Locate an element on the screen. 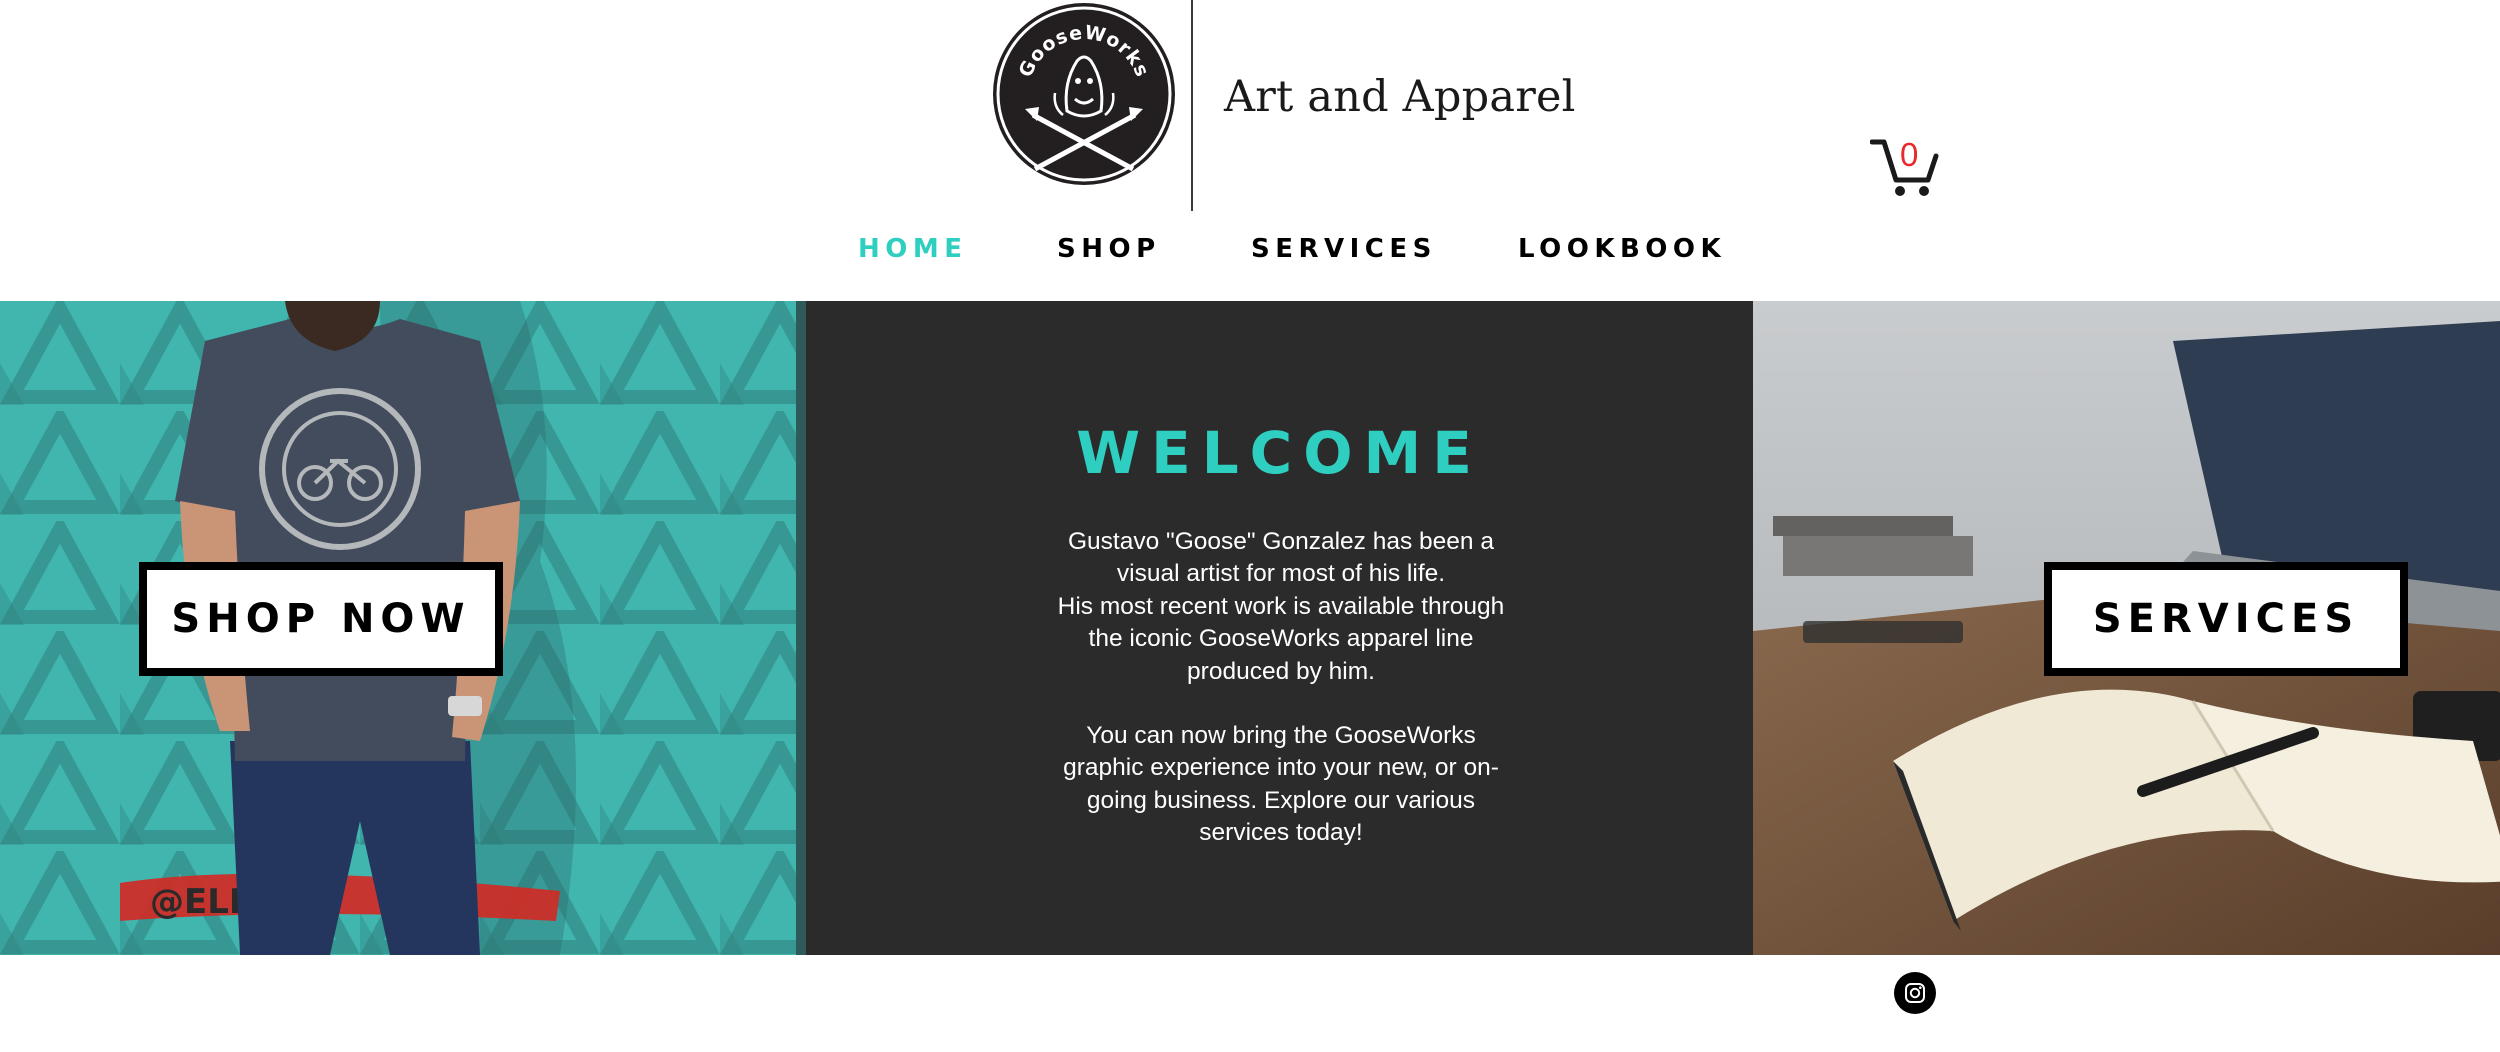 The image size is (2500, 1052). site-tagline: Art and Apparel is located at coordinates (1400, 97).